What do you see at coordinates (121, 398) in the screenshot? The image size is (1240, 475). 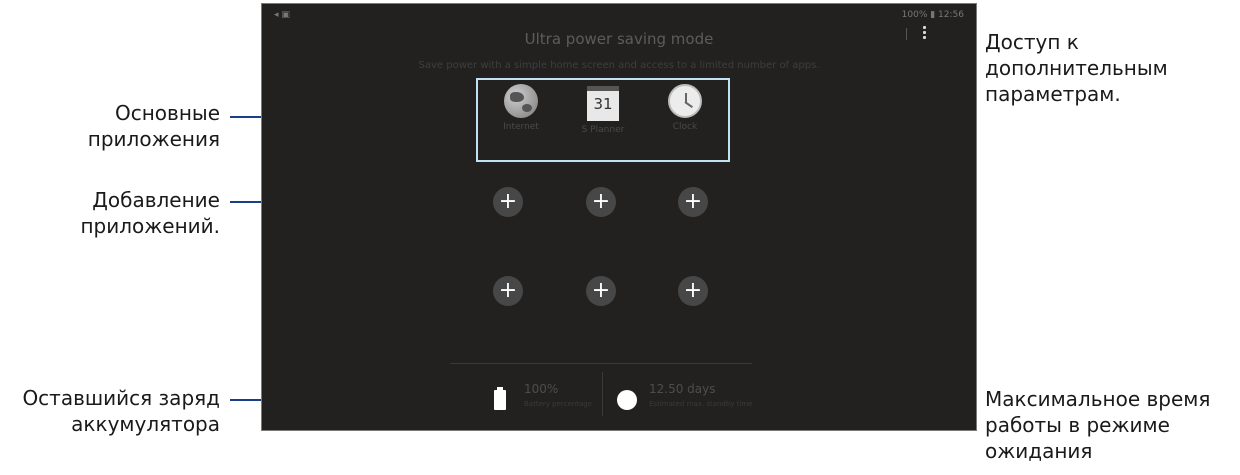 I see `label-line: Оставшийся заряд` at bounding box center [121, 398].